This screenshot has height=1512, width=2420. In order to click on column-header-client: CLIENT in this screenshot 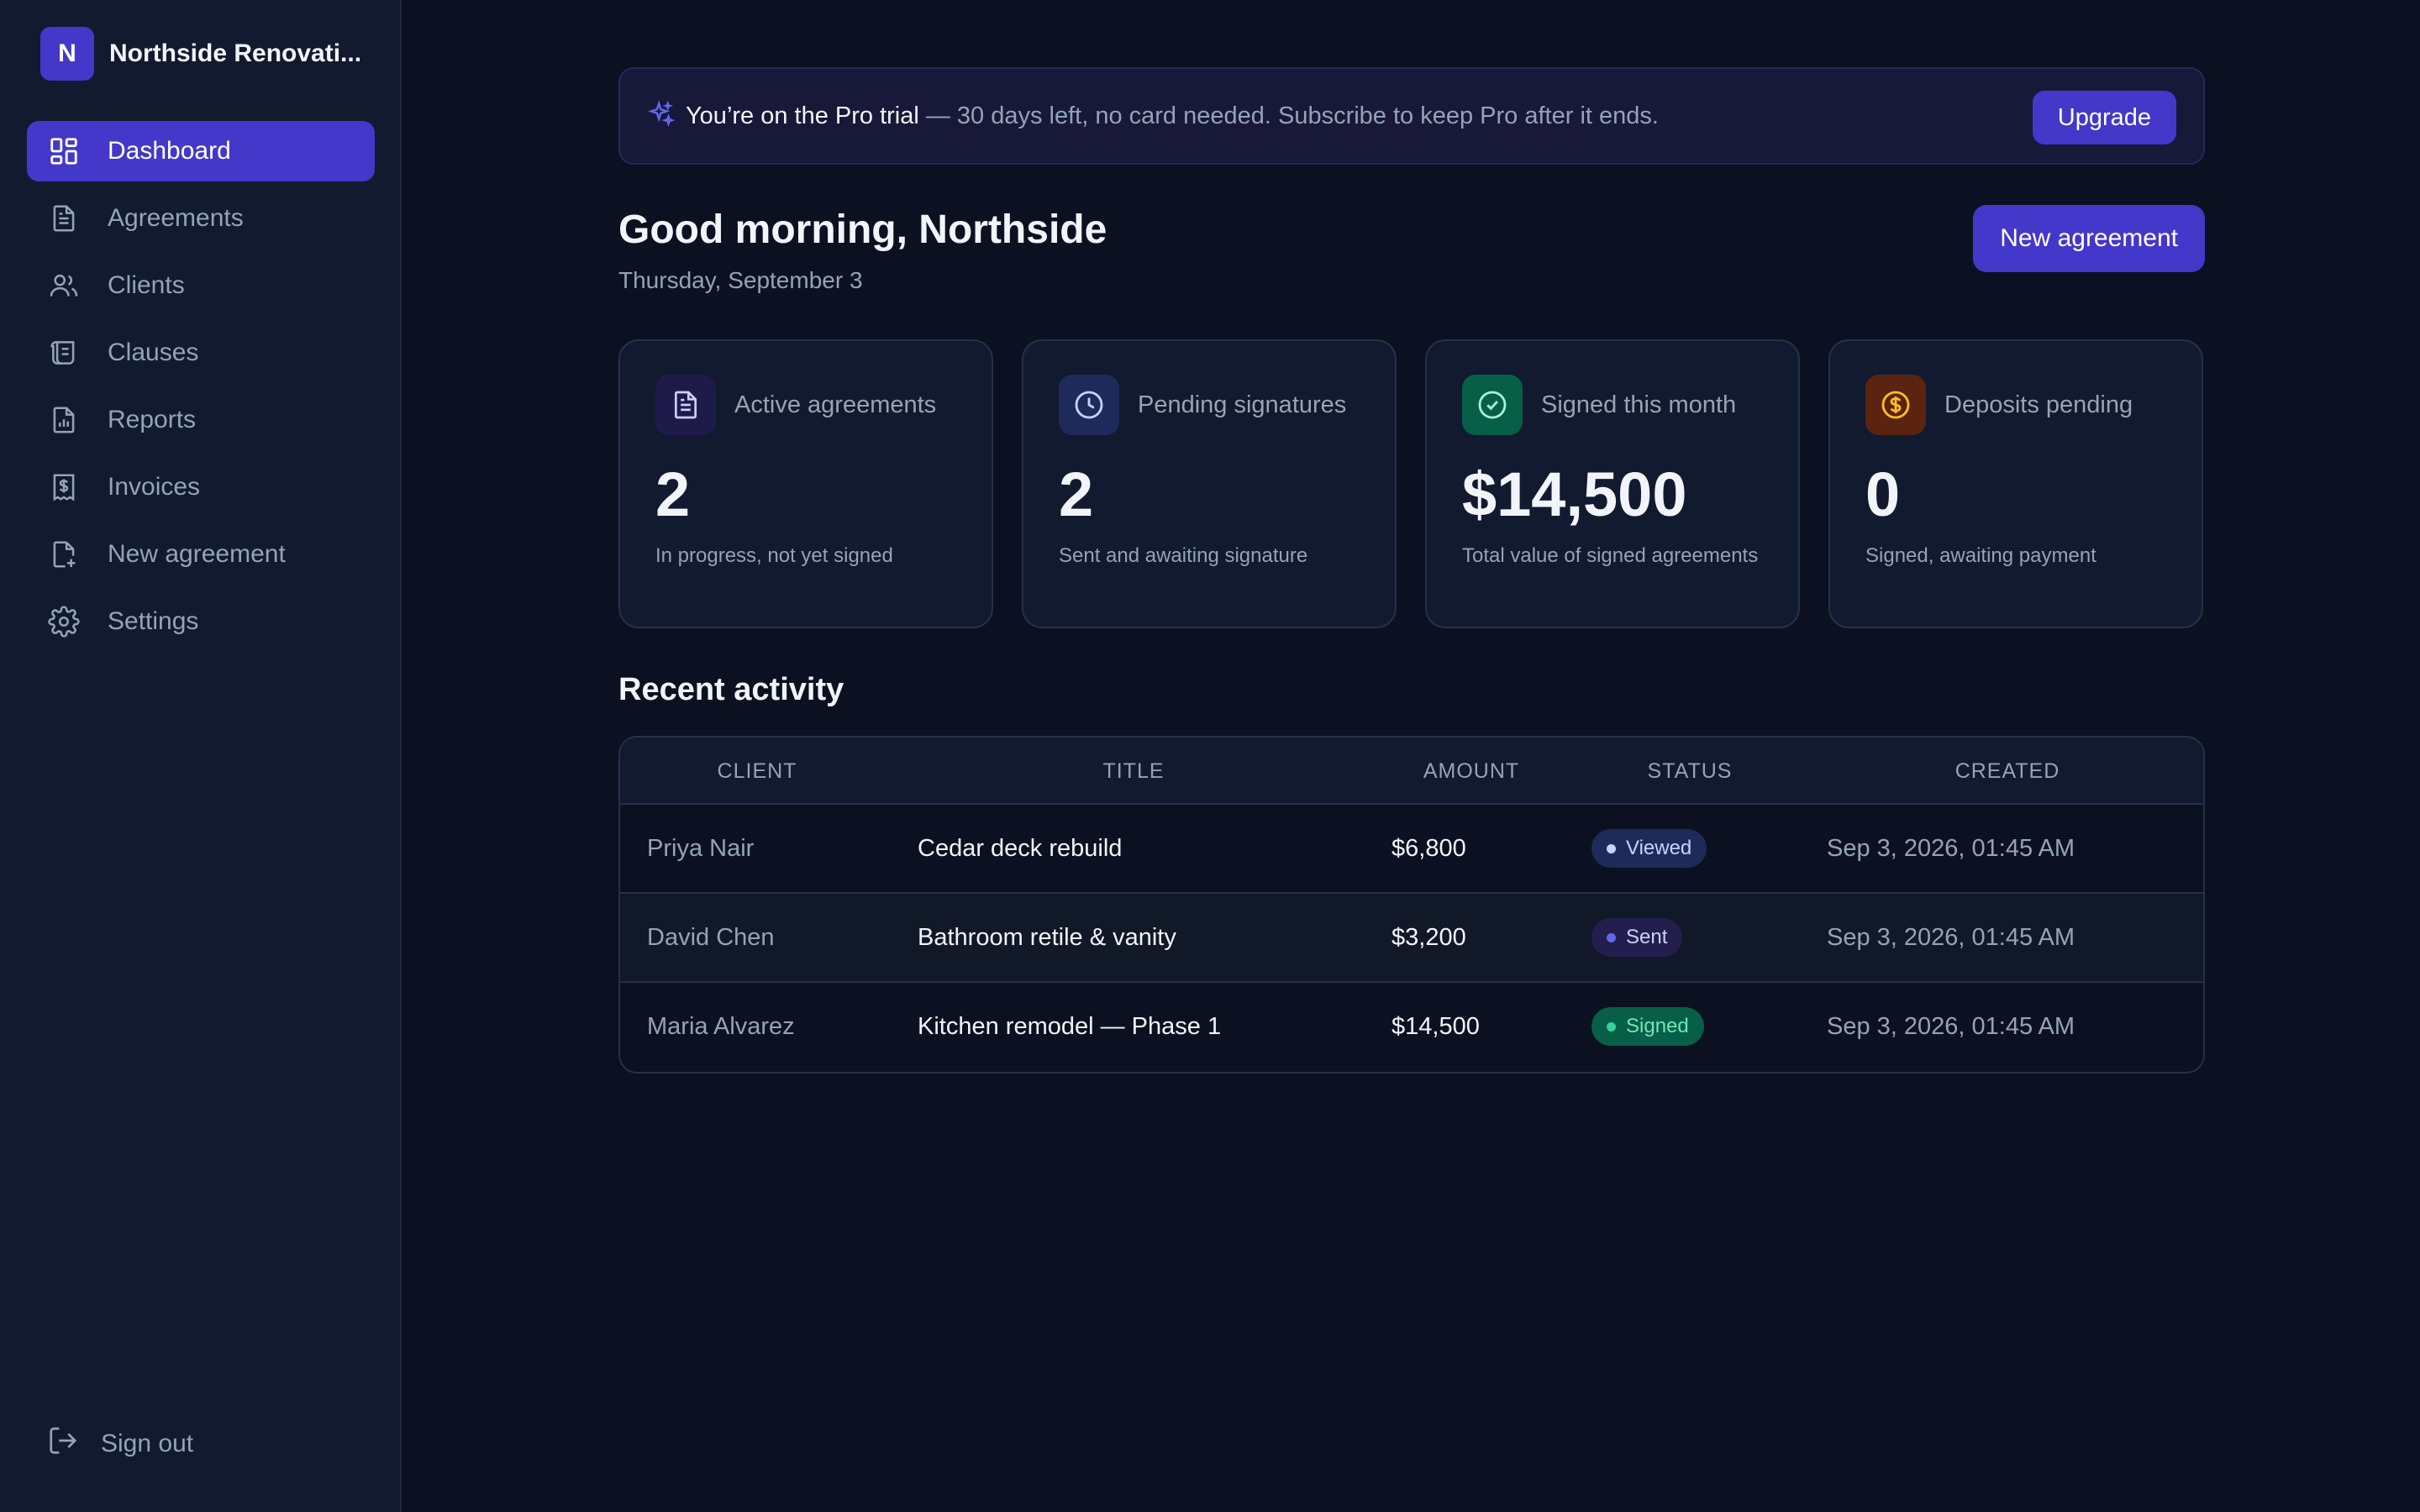, I will do `click(757, 771)`.